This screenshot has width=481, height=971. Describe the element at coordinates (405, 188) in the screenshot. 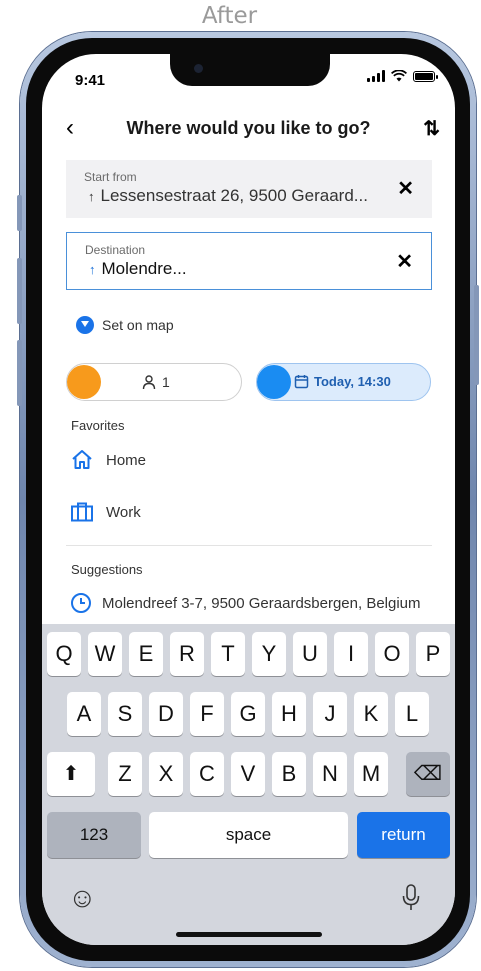

I see `clear-start-button: ✕` at that location.